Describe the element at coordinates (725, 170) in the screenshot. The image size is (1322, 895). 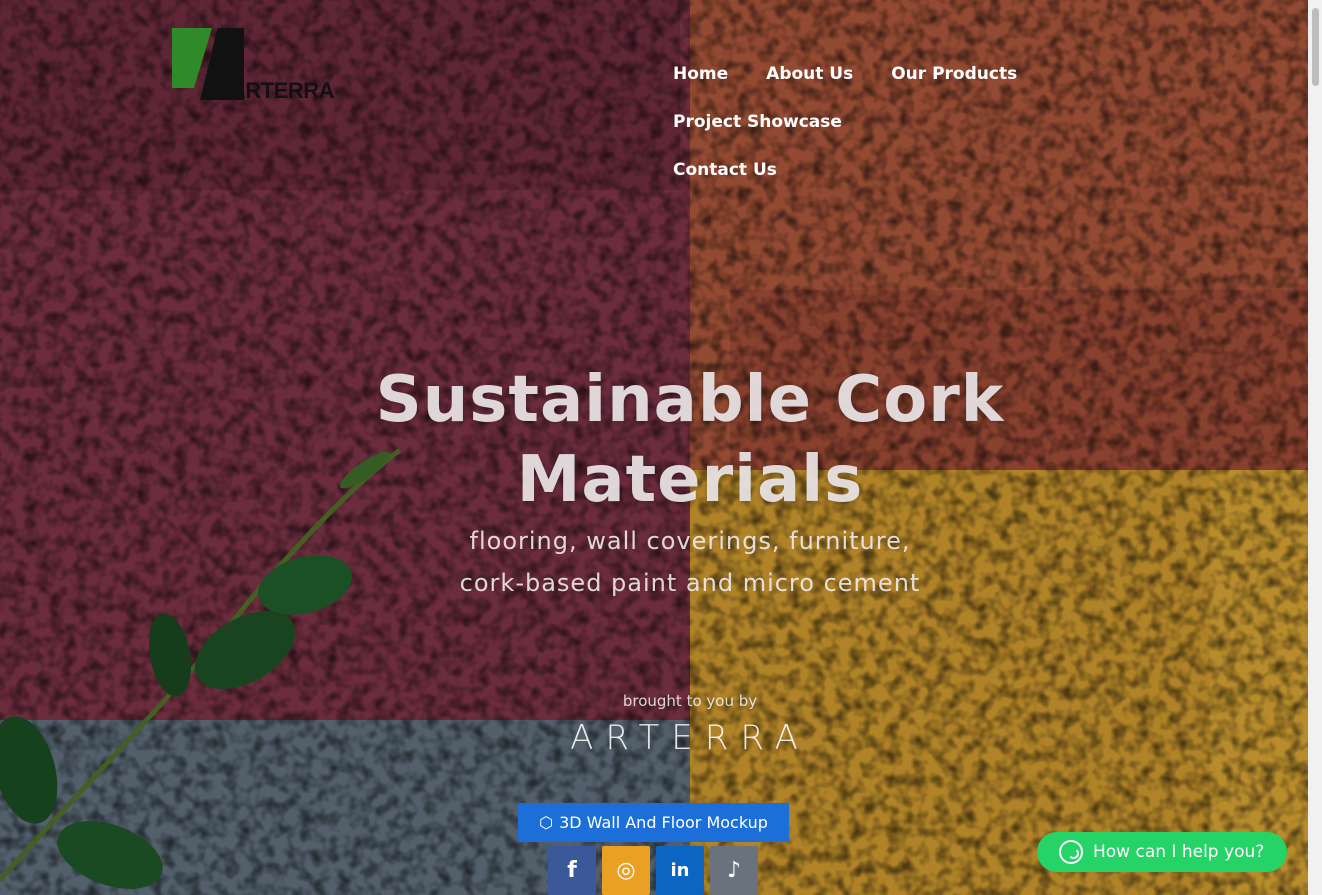
I see `nav-contact-us: Contact Us` at that location.